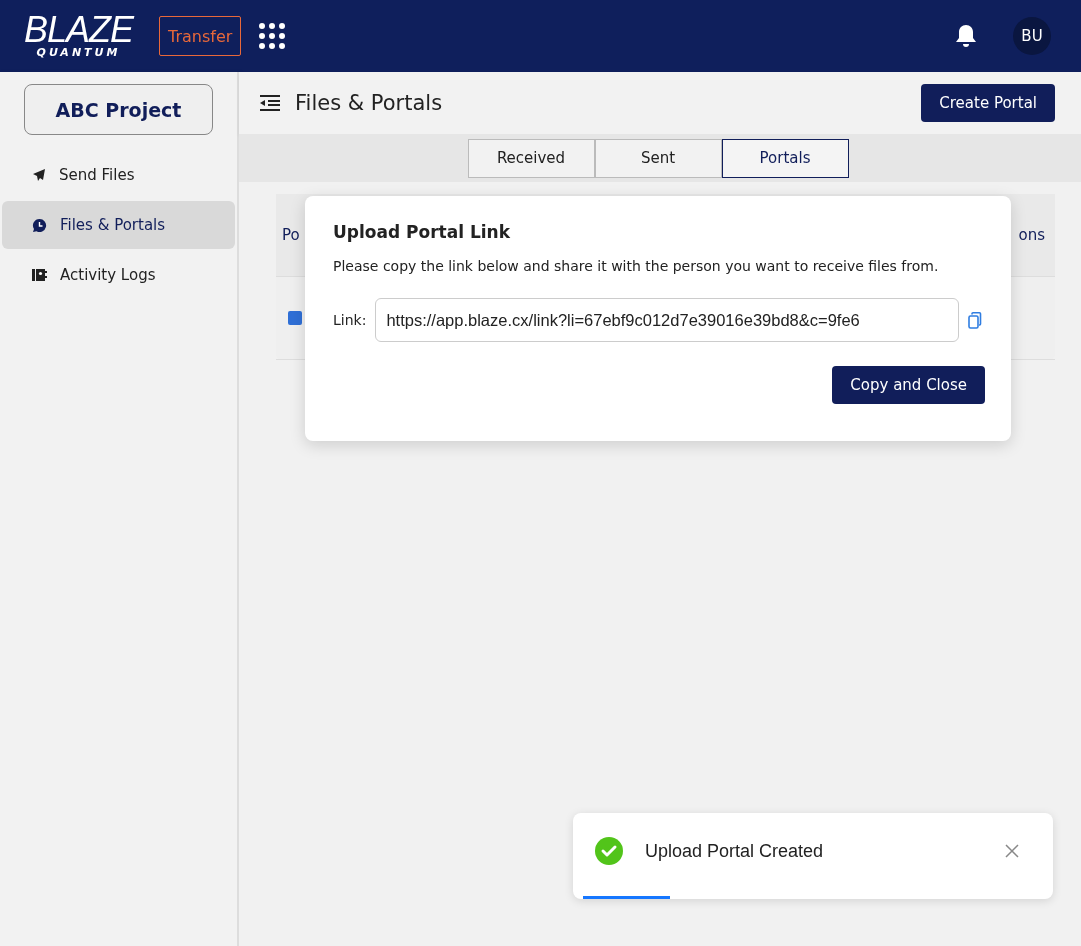  What do you see at coordinates (270, 103) in the screenshot?
I see `menu-collapse-icon` at bounding box center [270, 103].